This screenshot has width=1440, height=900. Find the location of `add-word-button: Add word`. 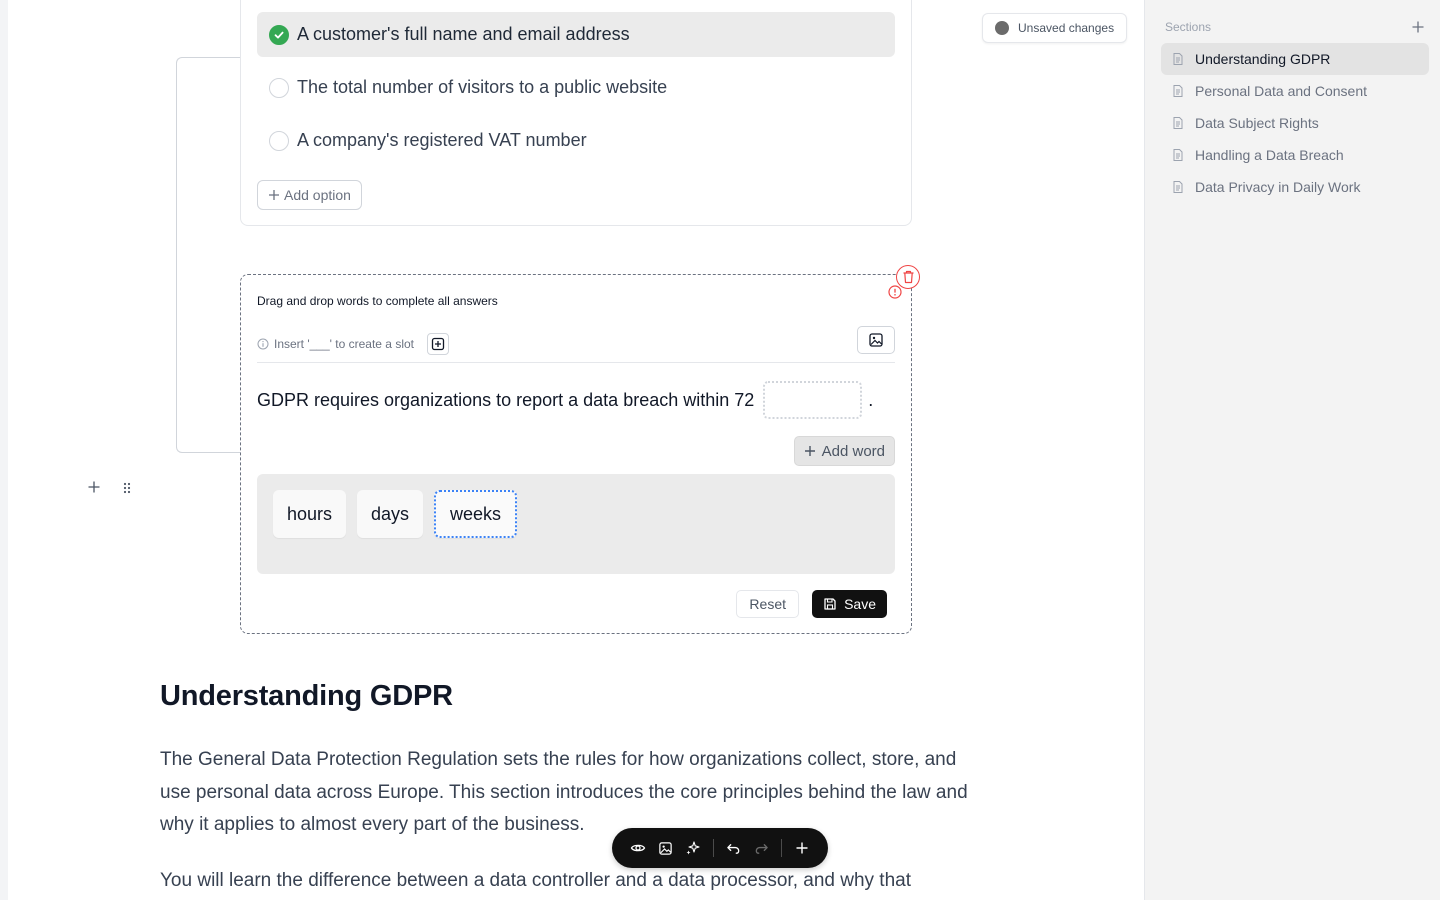

add-word-button: Add word is located at coordinates (844, 451).